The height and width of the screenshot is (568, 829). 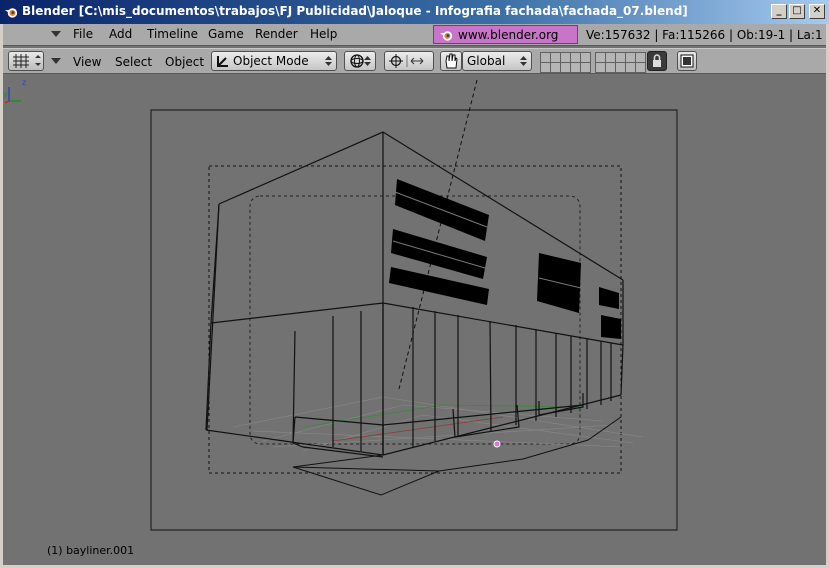 I want to click on object-mode-icon, so click(x=222, y=61).